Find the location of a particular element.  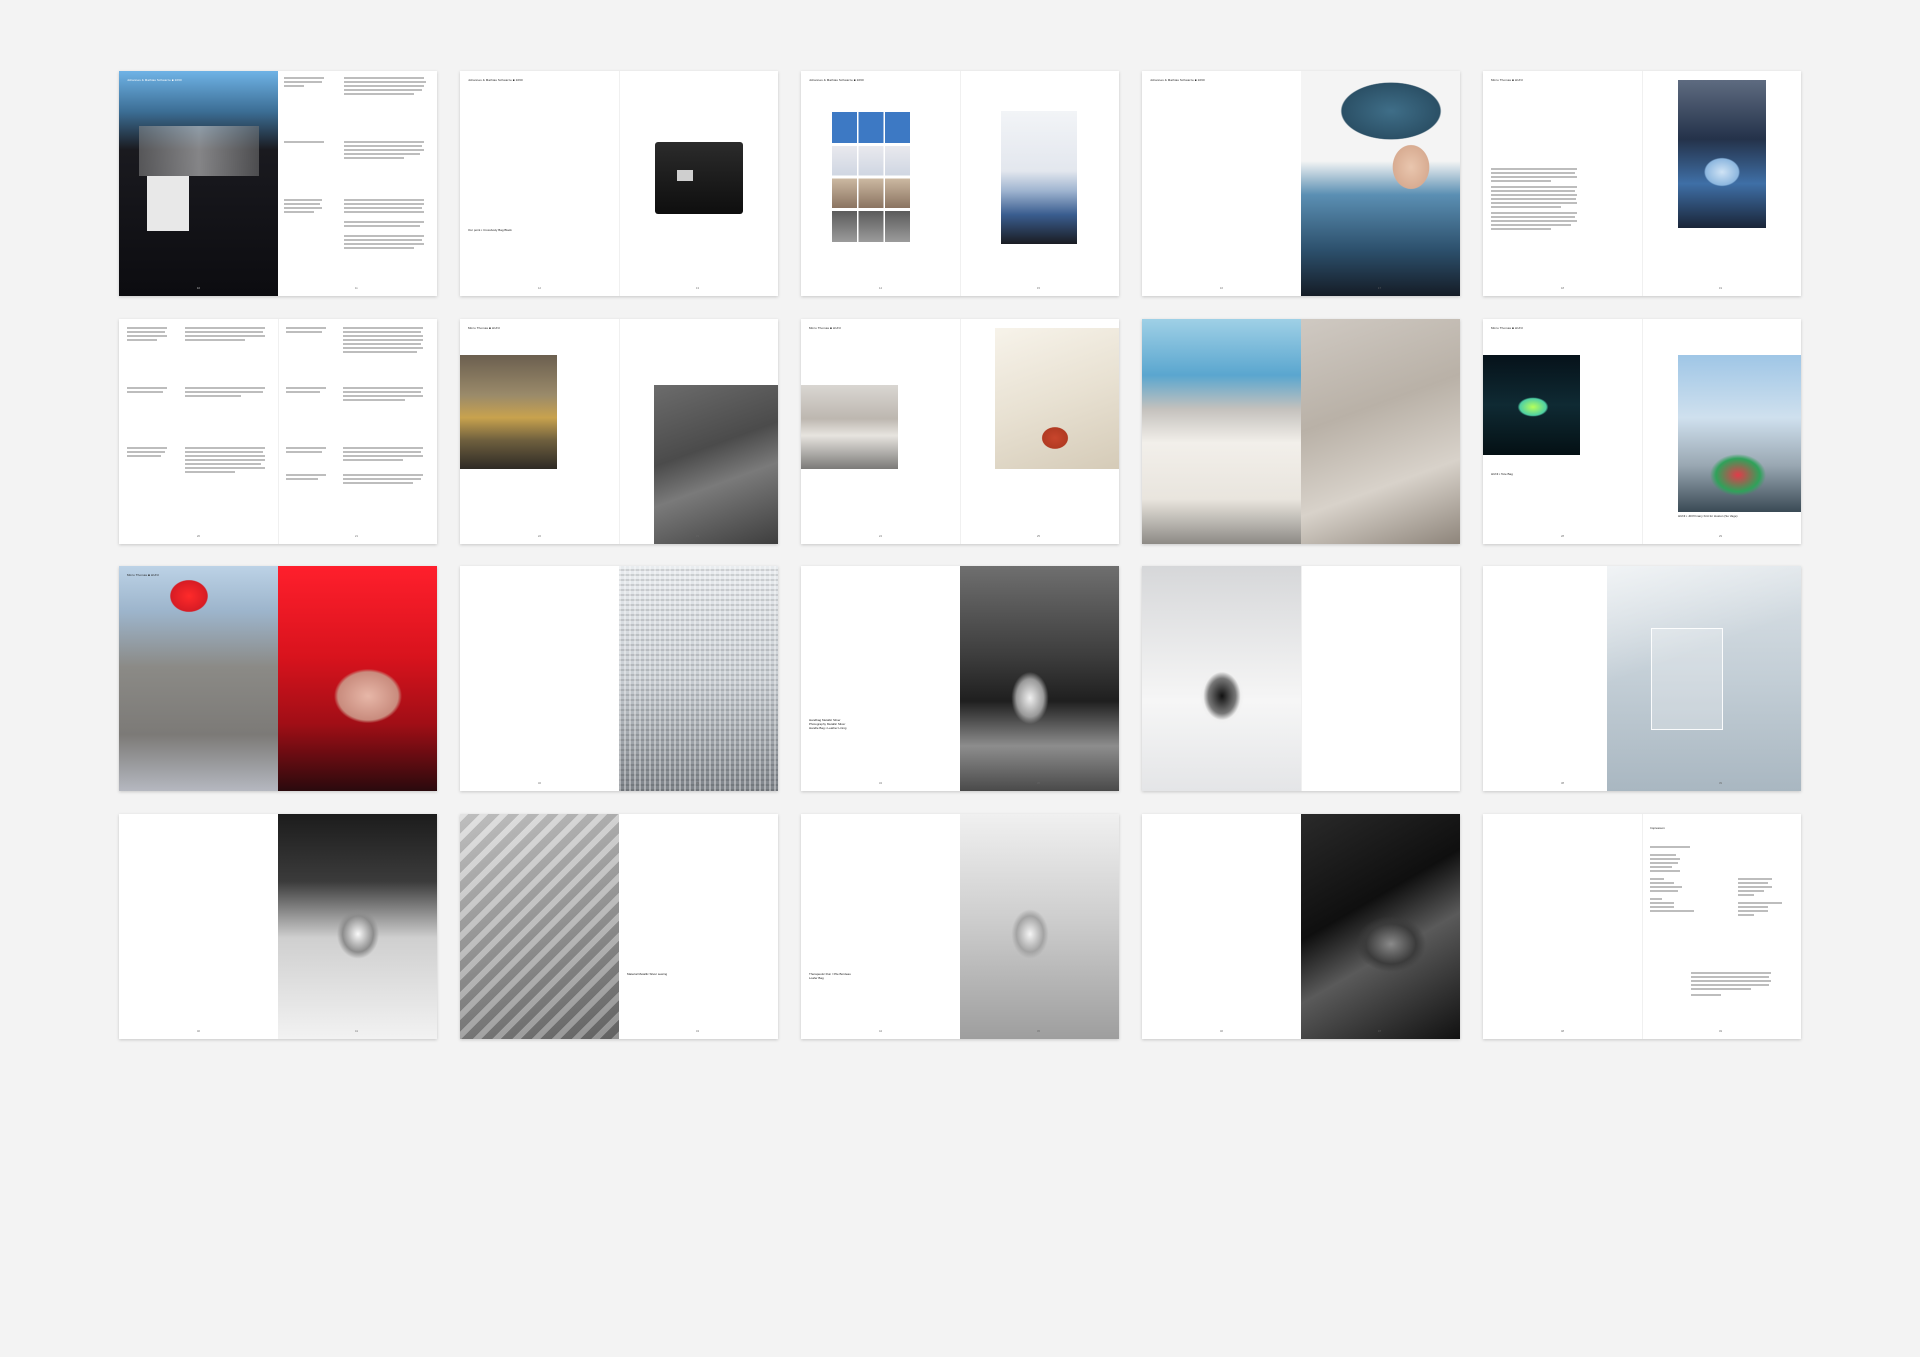

folio-right: 11 is located at coordinates (356, 288).